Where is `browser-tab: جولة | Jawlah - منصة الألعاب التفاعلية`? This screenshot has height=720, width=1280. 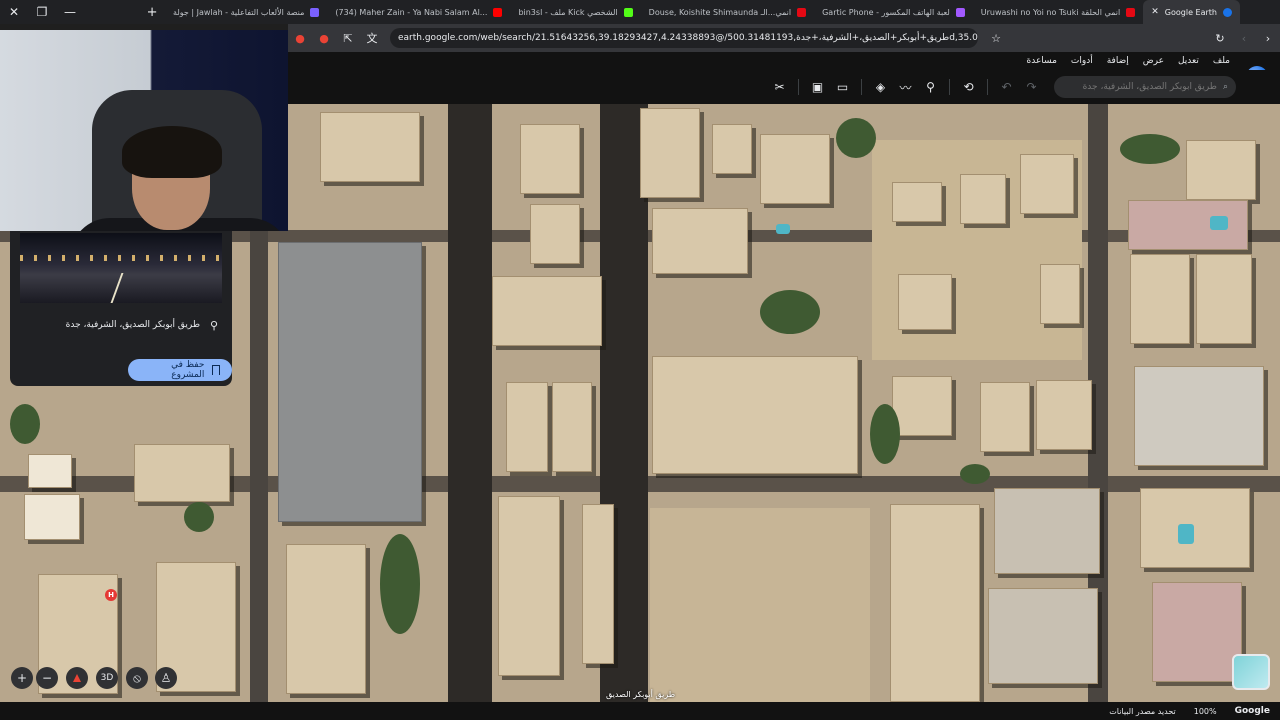
browser-tab: جولة | Jawlah - منصة الألعاب التفاعلية is located at coordinates (246, 12).